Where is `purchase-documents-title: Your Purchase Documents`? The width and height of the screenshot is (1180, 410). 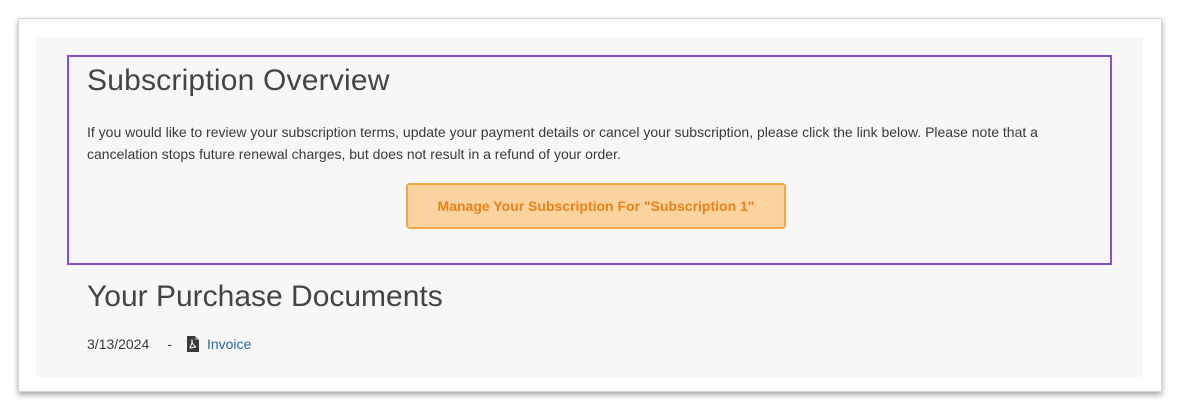
purchase-documents-title: Your Purchase Documents is located at coordinates (265, 296).